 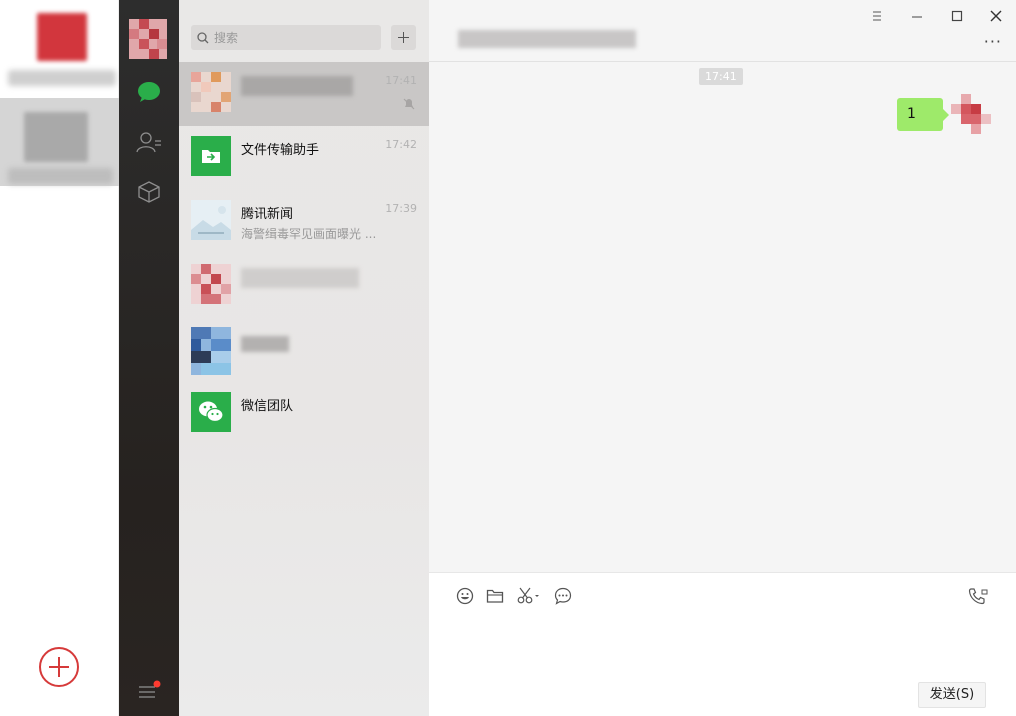 I want to click on emoji-button, so click(x=465, y=596).